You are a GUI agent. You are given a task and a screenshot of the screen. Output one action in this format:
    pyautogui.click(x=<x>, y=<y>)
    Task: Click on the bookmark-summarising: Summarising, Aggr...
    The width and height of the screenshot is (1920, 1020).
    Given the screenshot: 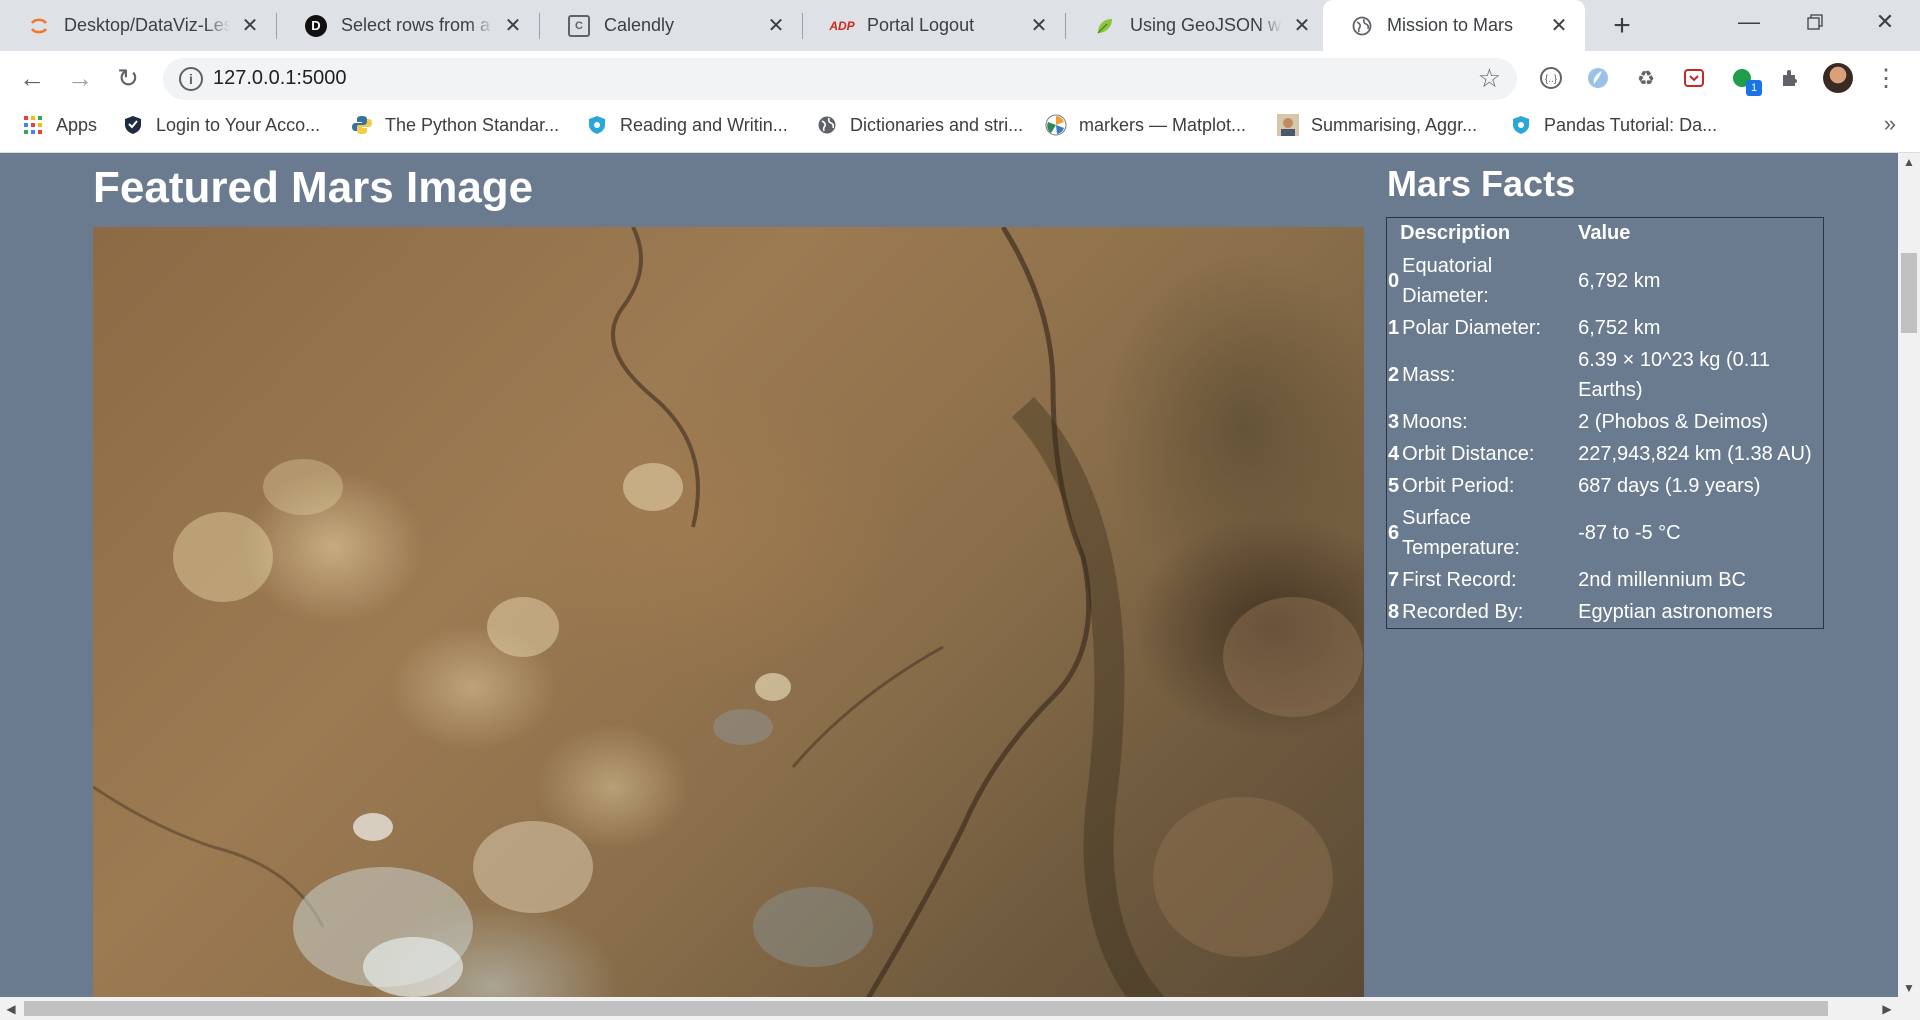 What is the action you would take?
    pyautogui.click(x=1377, y=125)
    